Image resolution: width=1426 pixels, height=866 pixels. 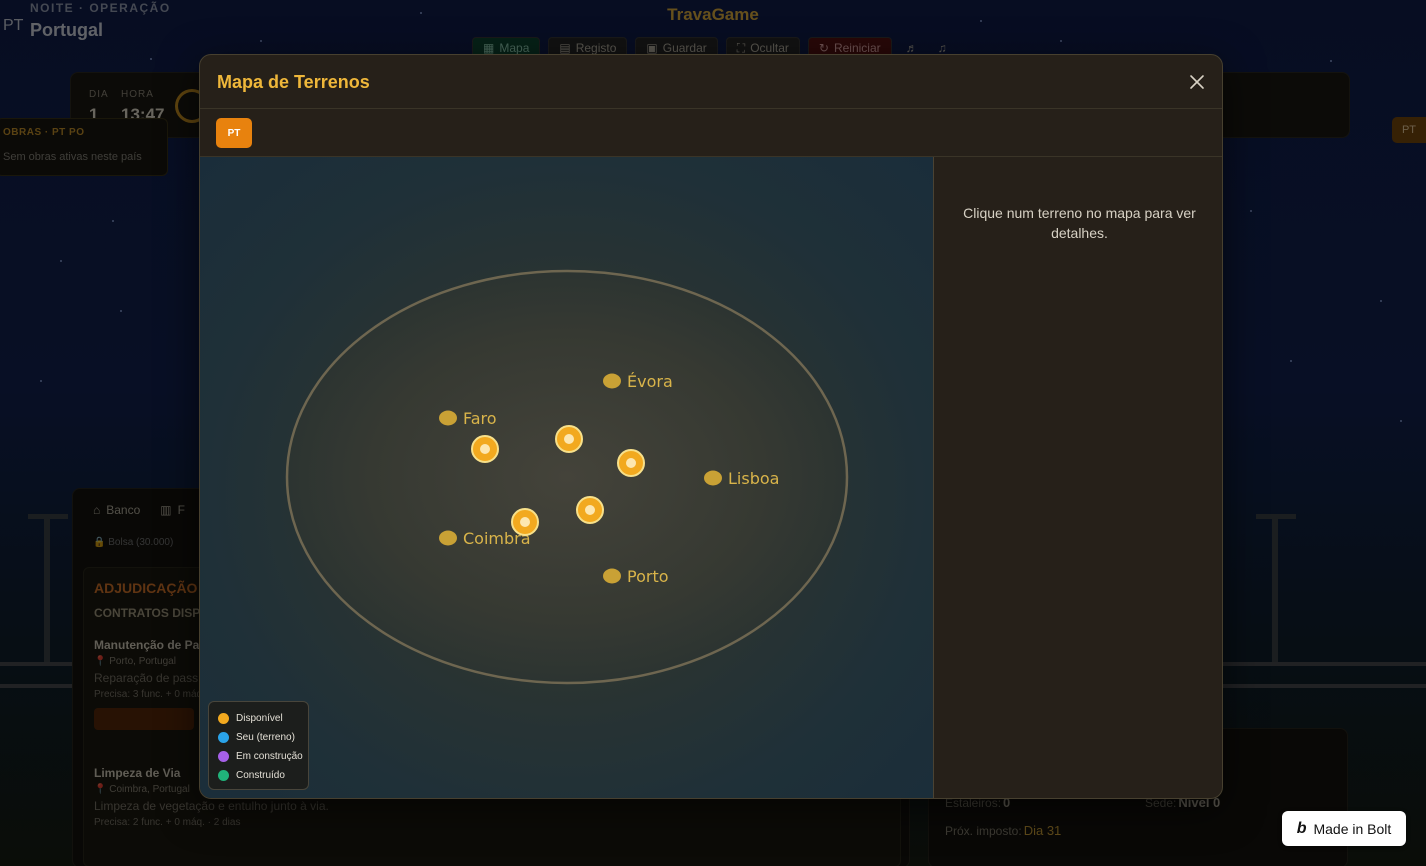 I want to click on close-icon, so click(x=1197, y=82).